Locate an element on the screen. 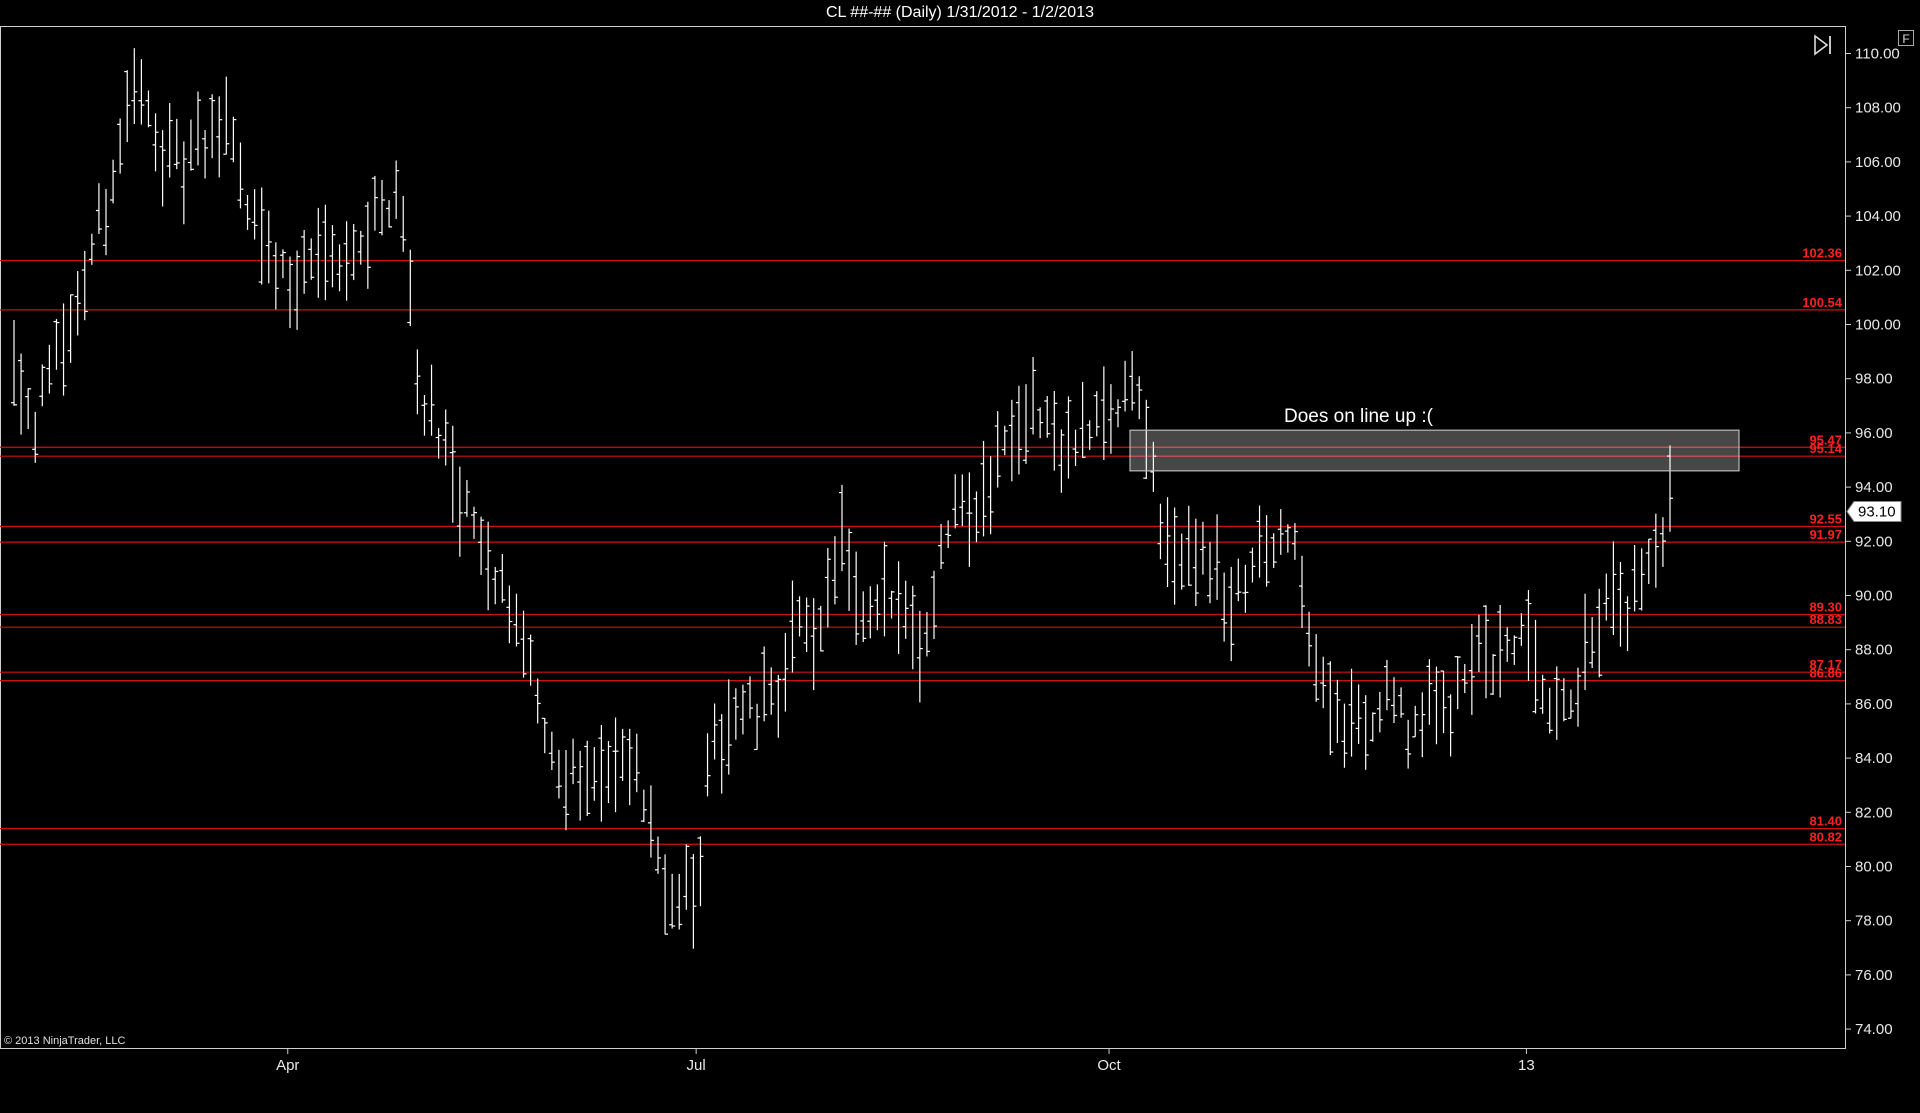 The width and height of the screenshot is (1920, 1113). level-label: 100.54 is located at coordinates (1822, 302).